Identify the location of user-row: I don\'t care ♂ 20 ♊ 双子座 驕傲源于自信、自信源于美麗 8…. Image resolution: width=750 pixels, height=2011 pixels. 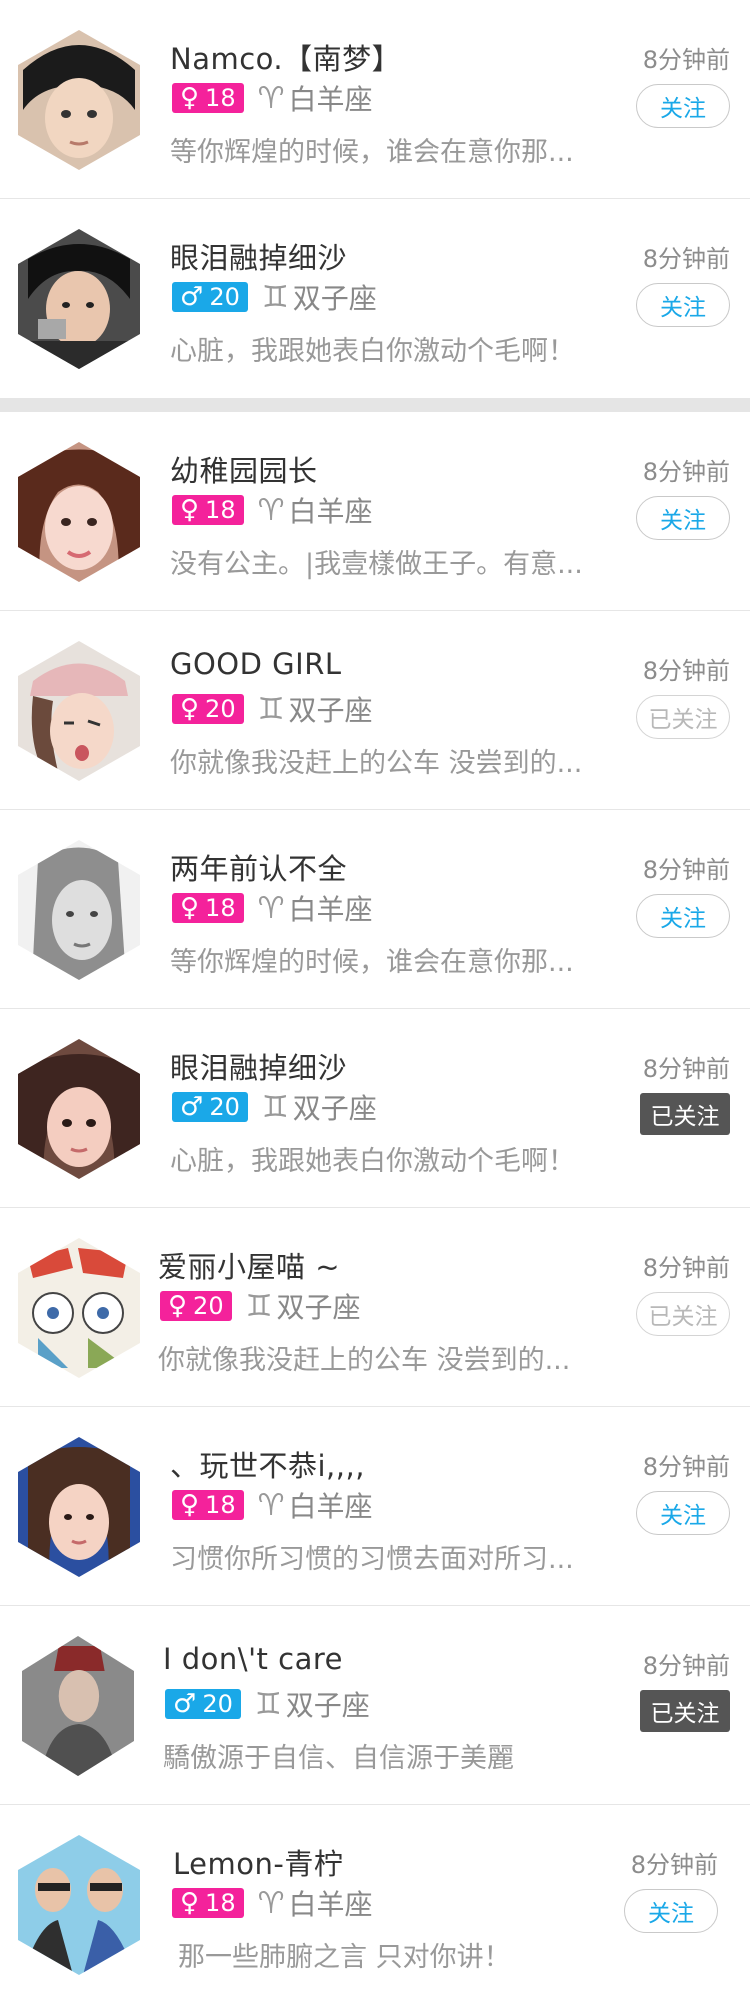
(375, 1705).